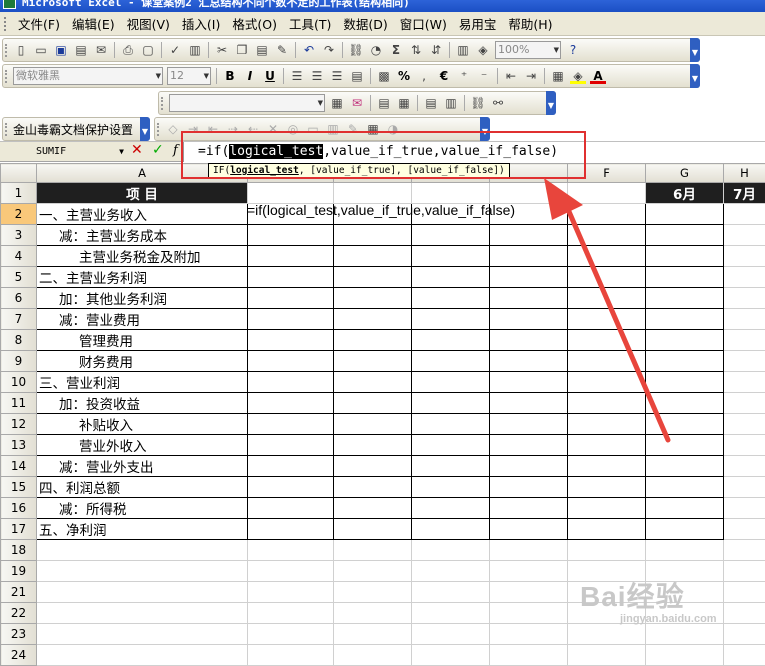 The width and height of the screenshot is (765, 666). Describe the element at coordinates (668, 619) in the screenshot. I see `watermark-site: jingyan.baidu.com` at that location.